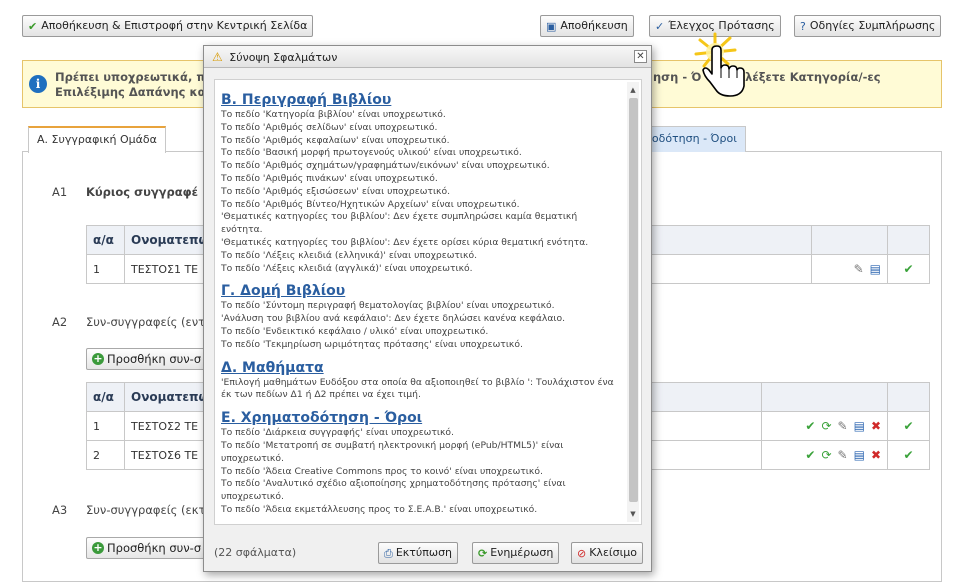  I want to click on print-label: Εκτύπωση, so click(424, 552).